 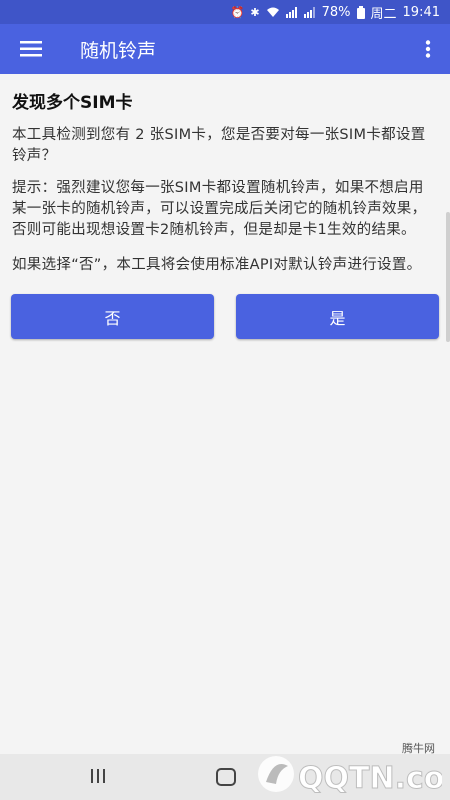 I want to click on bluetooth-icon: ✱, so click(x=255, y=12).